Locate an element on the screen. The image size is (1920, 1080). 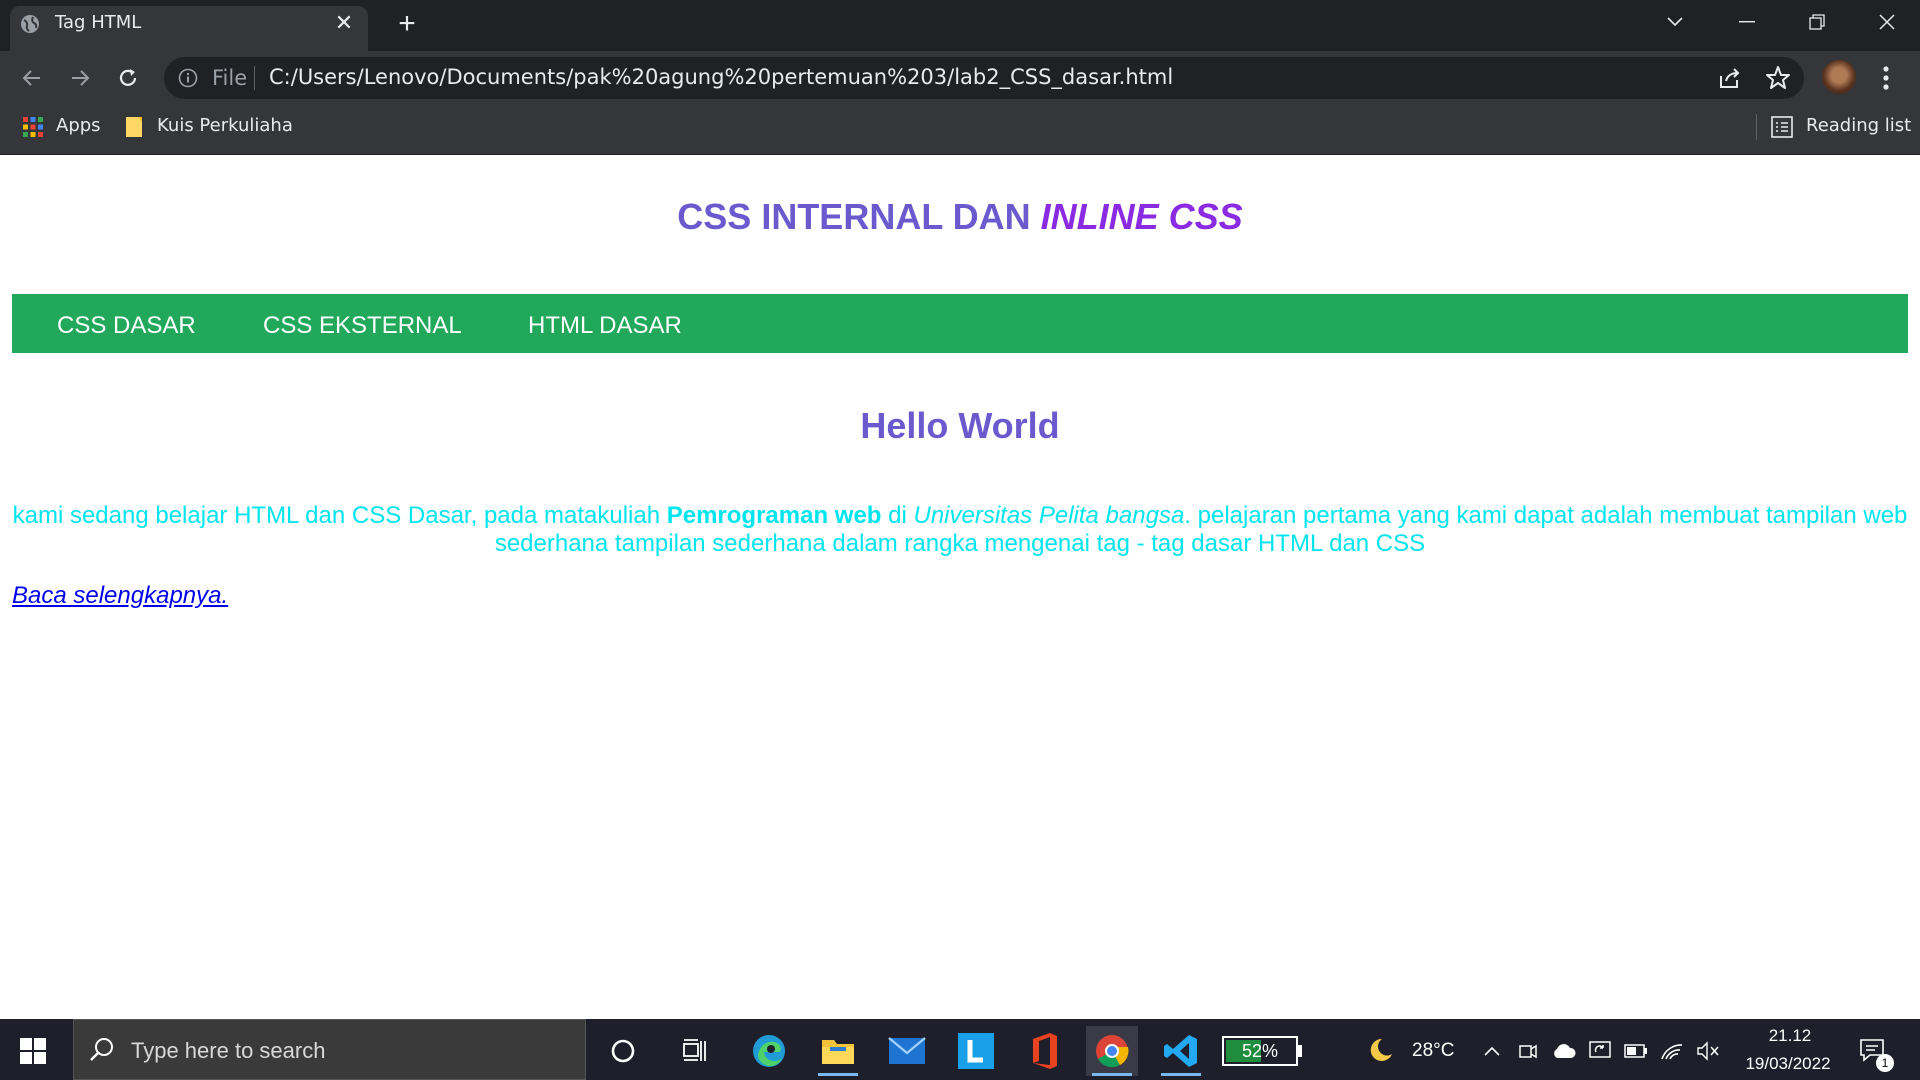
nav-link-css-eksternal: CSS EKSTERNAL is located at coordinates (362, 326).